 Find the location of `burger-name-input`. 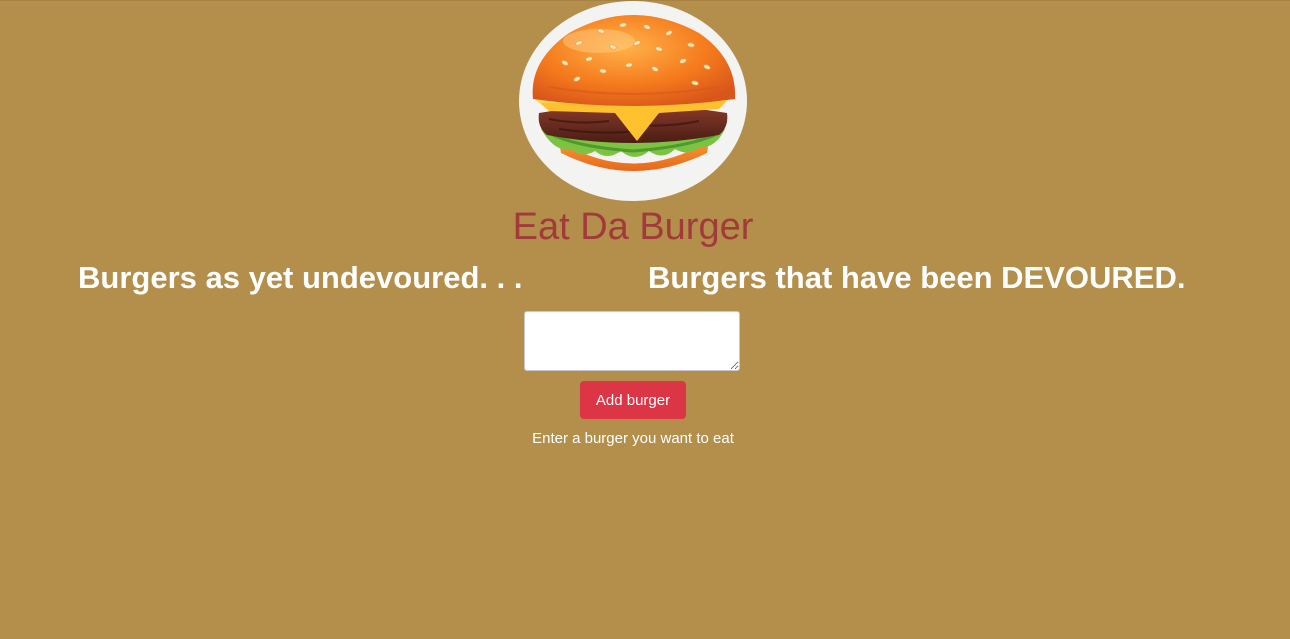

burger-name-input is located at coordinates (632, 341).